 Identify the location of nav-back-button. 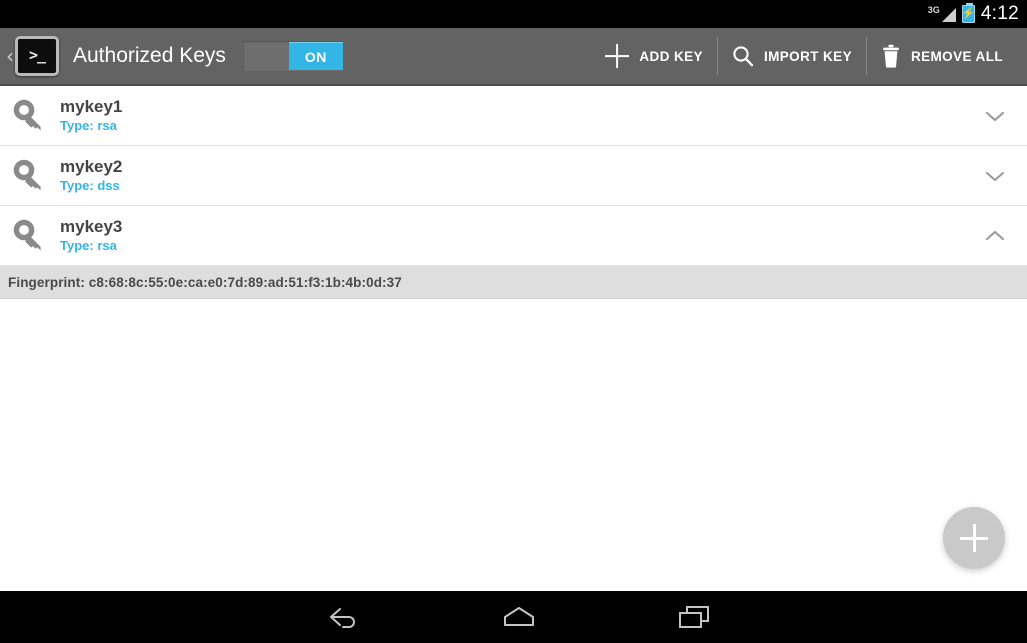
(341, 617).